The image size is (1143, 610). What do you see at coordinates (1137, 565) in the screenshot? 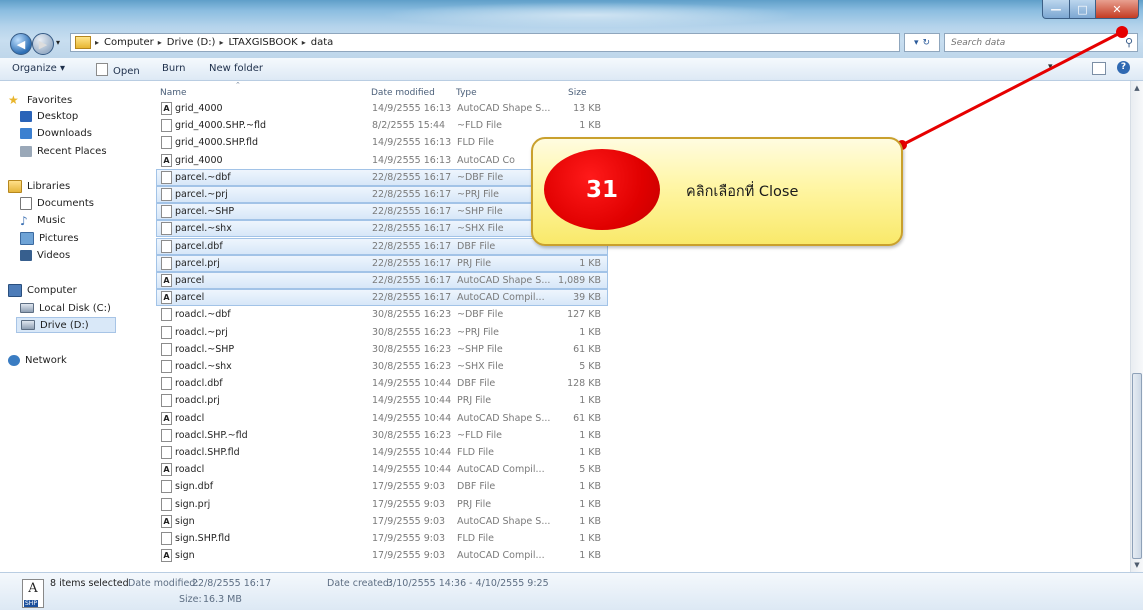
I see `scroll-down-icon: ▼` at bounding box center [1137, 565].